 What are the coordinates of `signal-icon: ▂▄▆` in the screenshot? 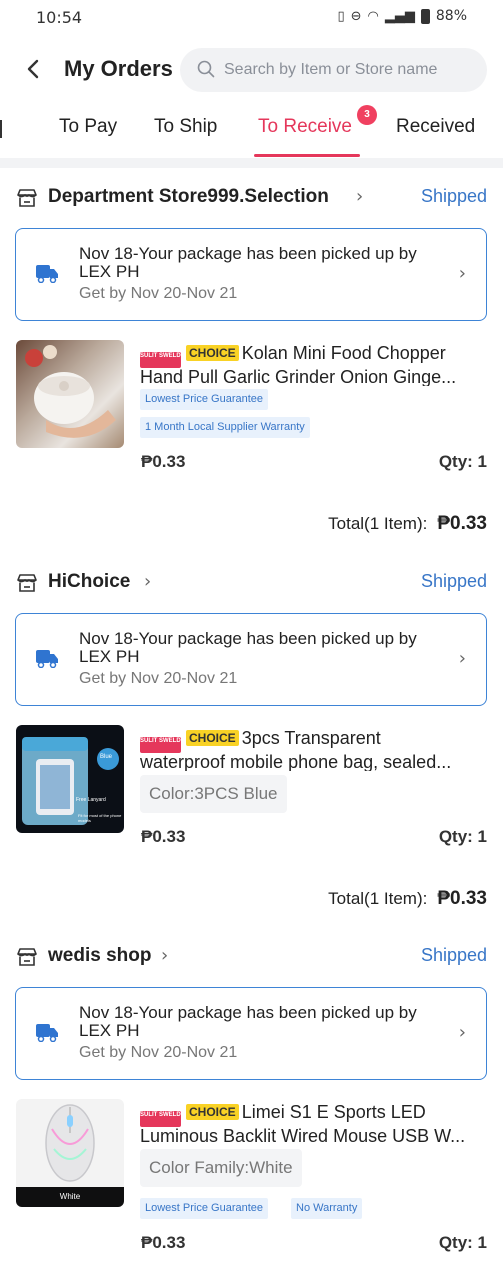 It's located at (399, 16).